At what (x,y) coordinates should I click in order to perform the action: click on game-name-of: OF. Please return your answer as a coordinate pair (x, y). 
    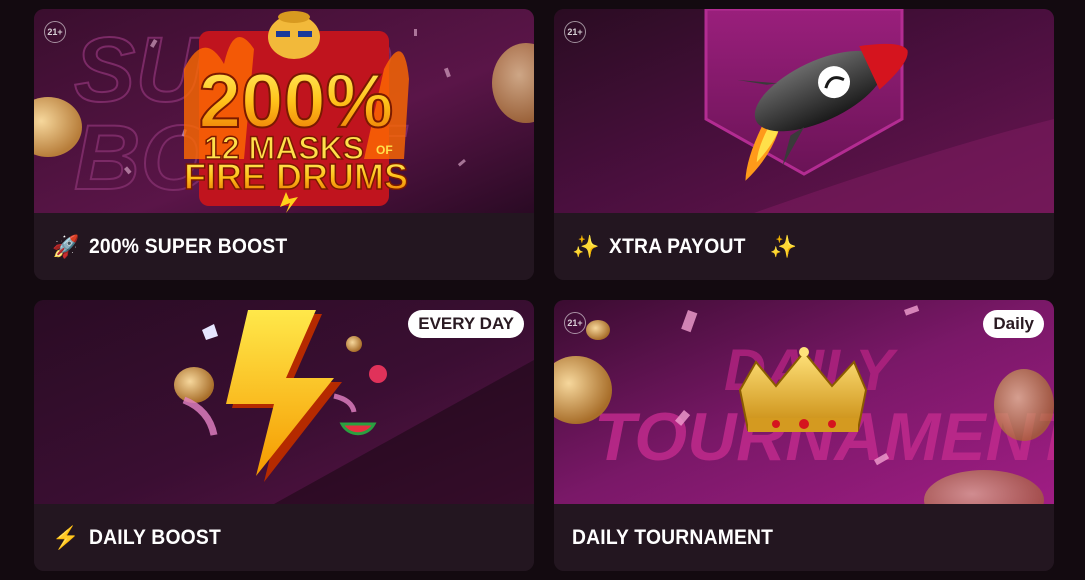
    Looking at the image, I should click on (384, 150).